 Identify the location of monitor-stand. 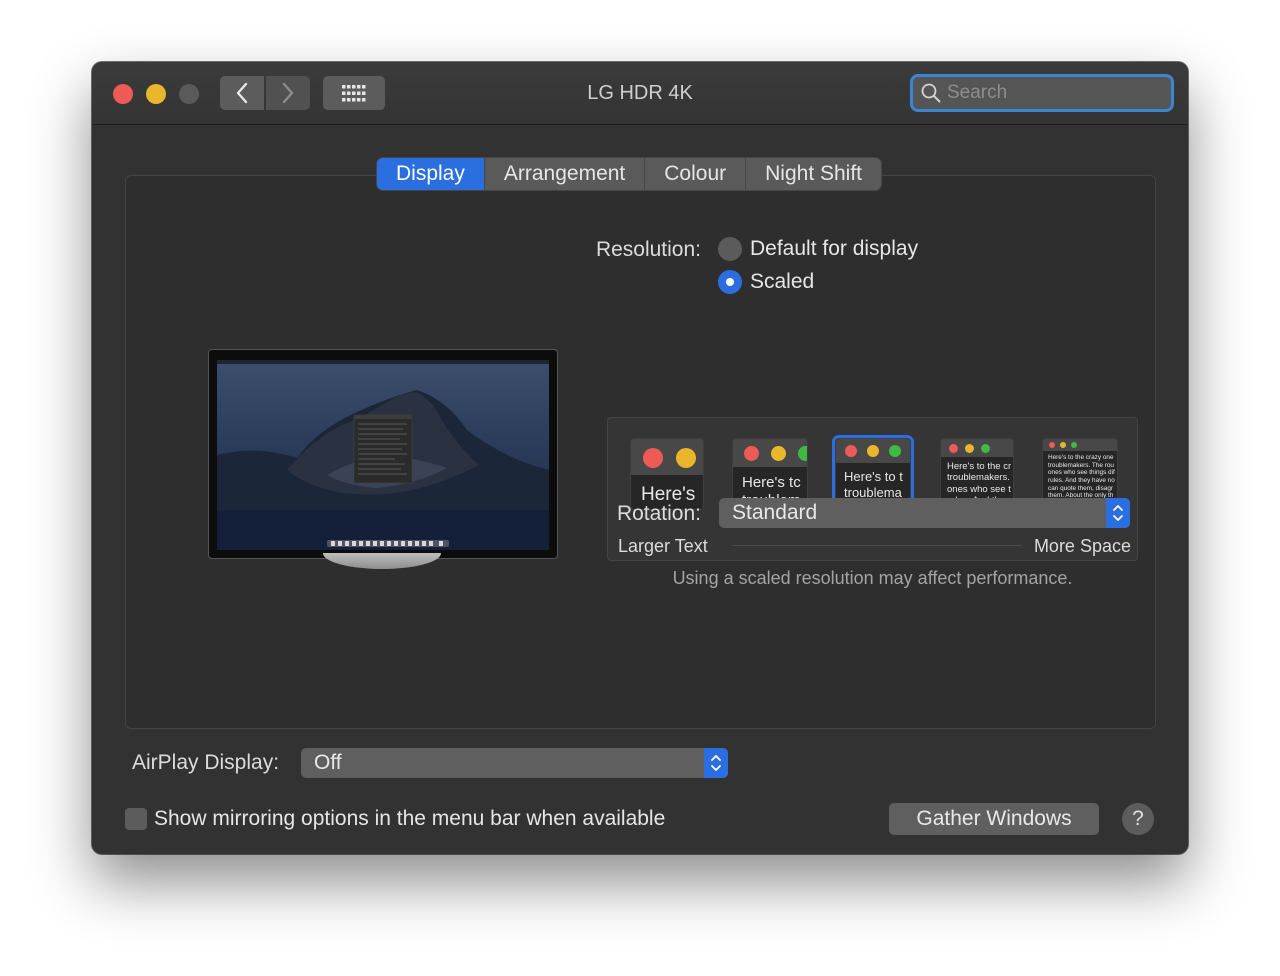
(382, 561).